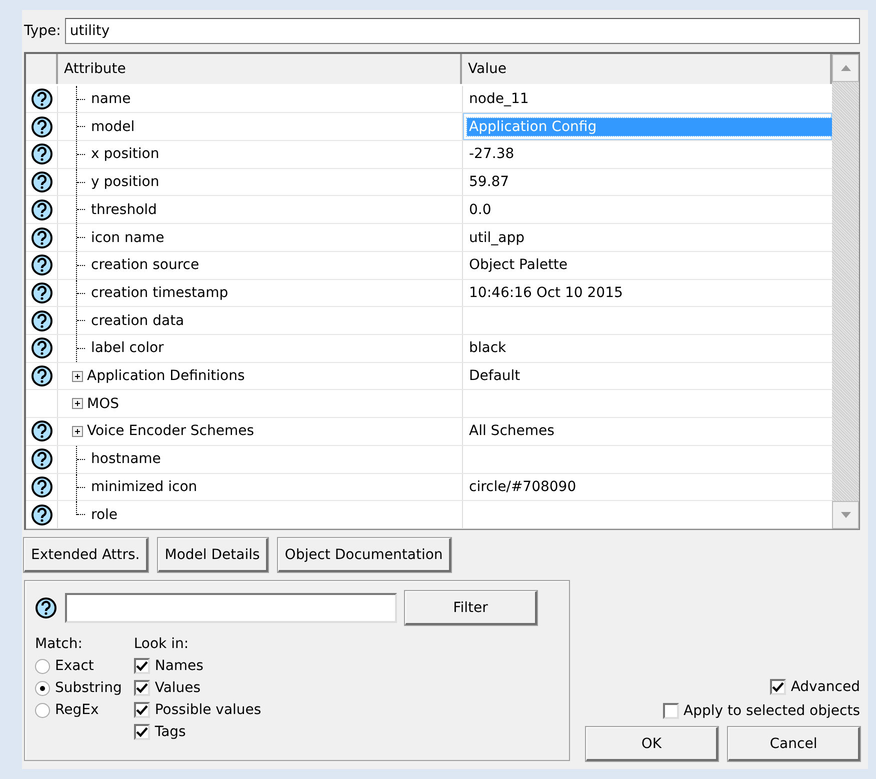  What do you see at coordinates (166, 376) in the screenshot?
I see `attribute-name: Application Definitions` at bounding box center [166, 376].